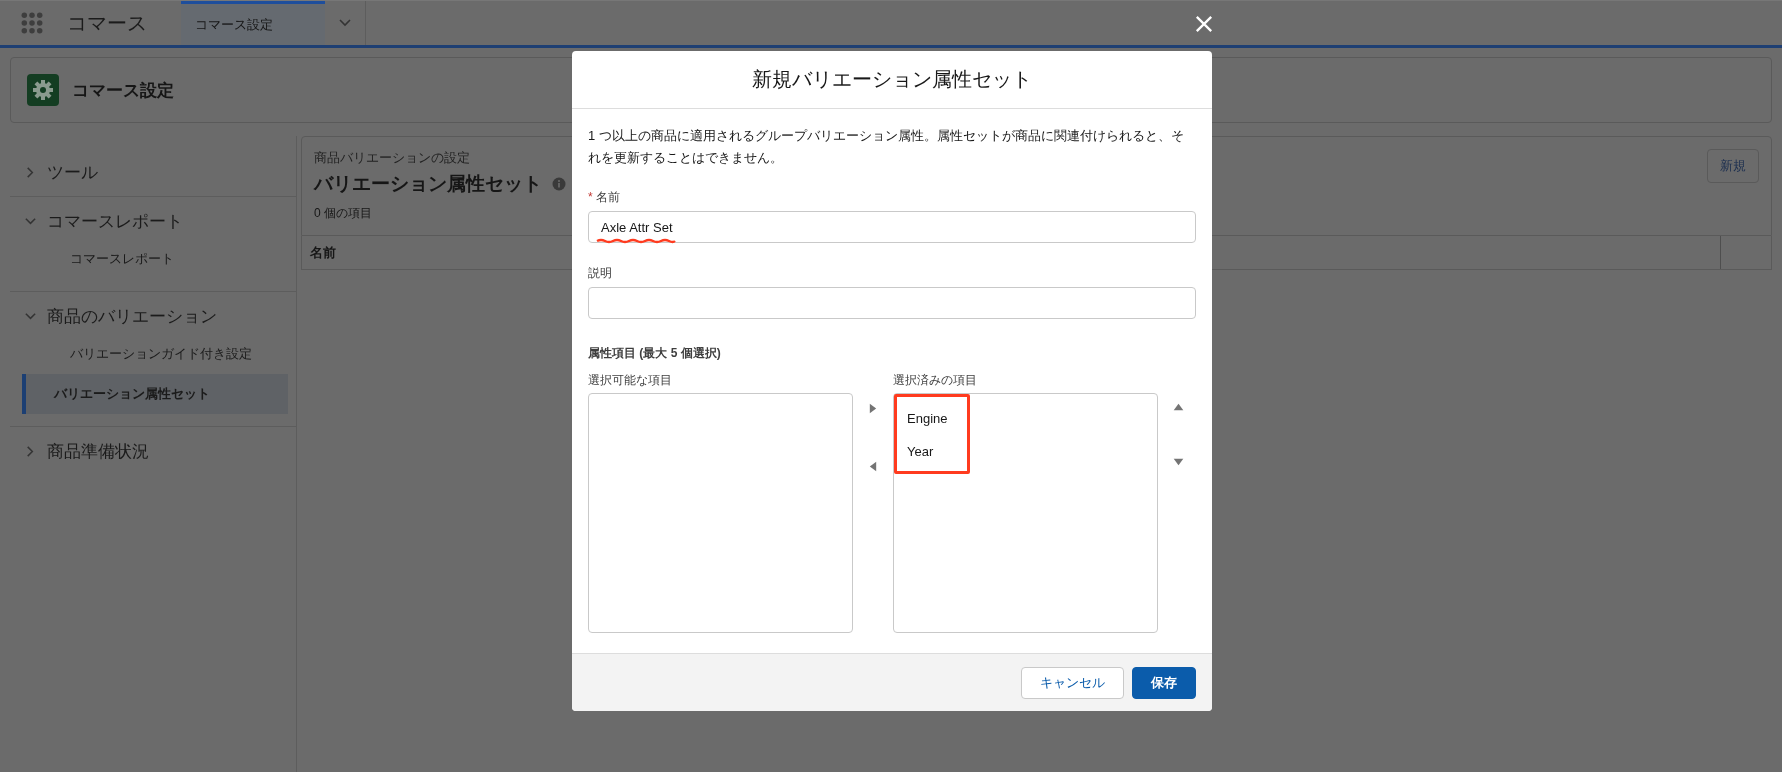 The width and height of the screenshot is (1782, 772). What do you see at coordinates (1164, 682) in the screenshot?
I see `save-button: 保存` at bounding box center [1164, 682].